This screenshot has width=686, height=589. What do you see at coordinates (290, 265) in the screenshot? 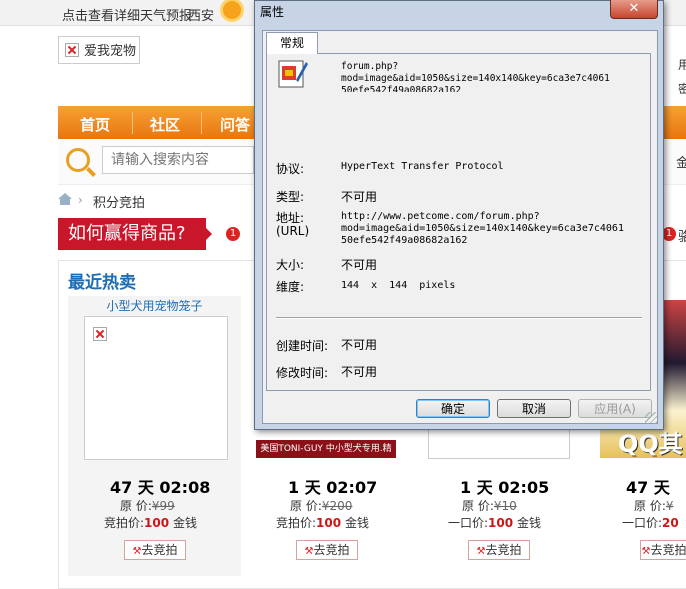
I see `size-label: 大小:` at bounding box center [290, 265].